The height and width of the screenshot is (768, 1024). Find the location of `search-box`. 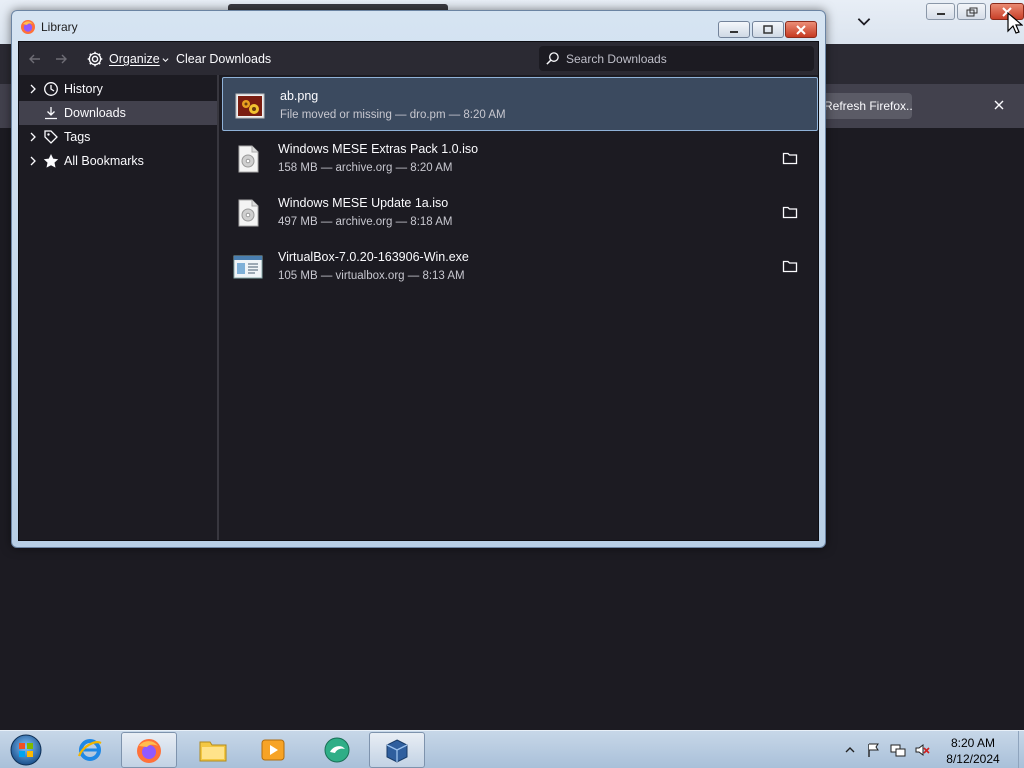

search-box is located at coordinates (676, 58).